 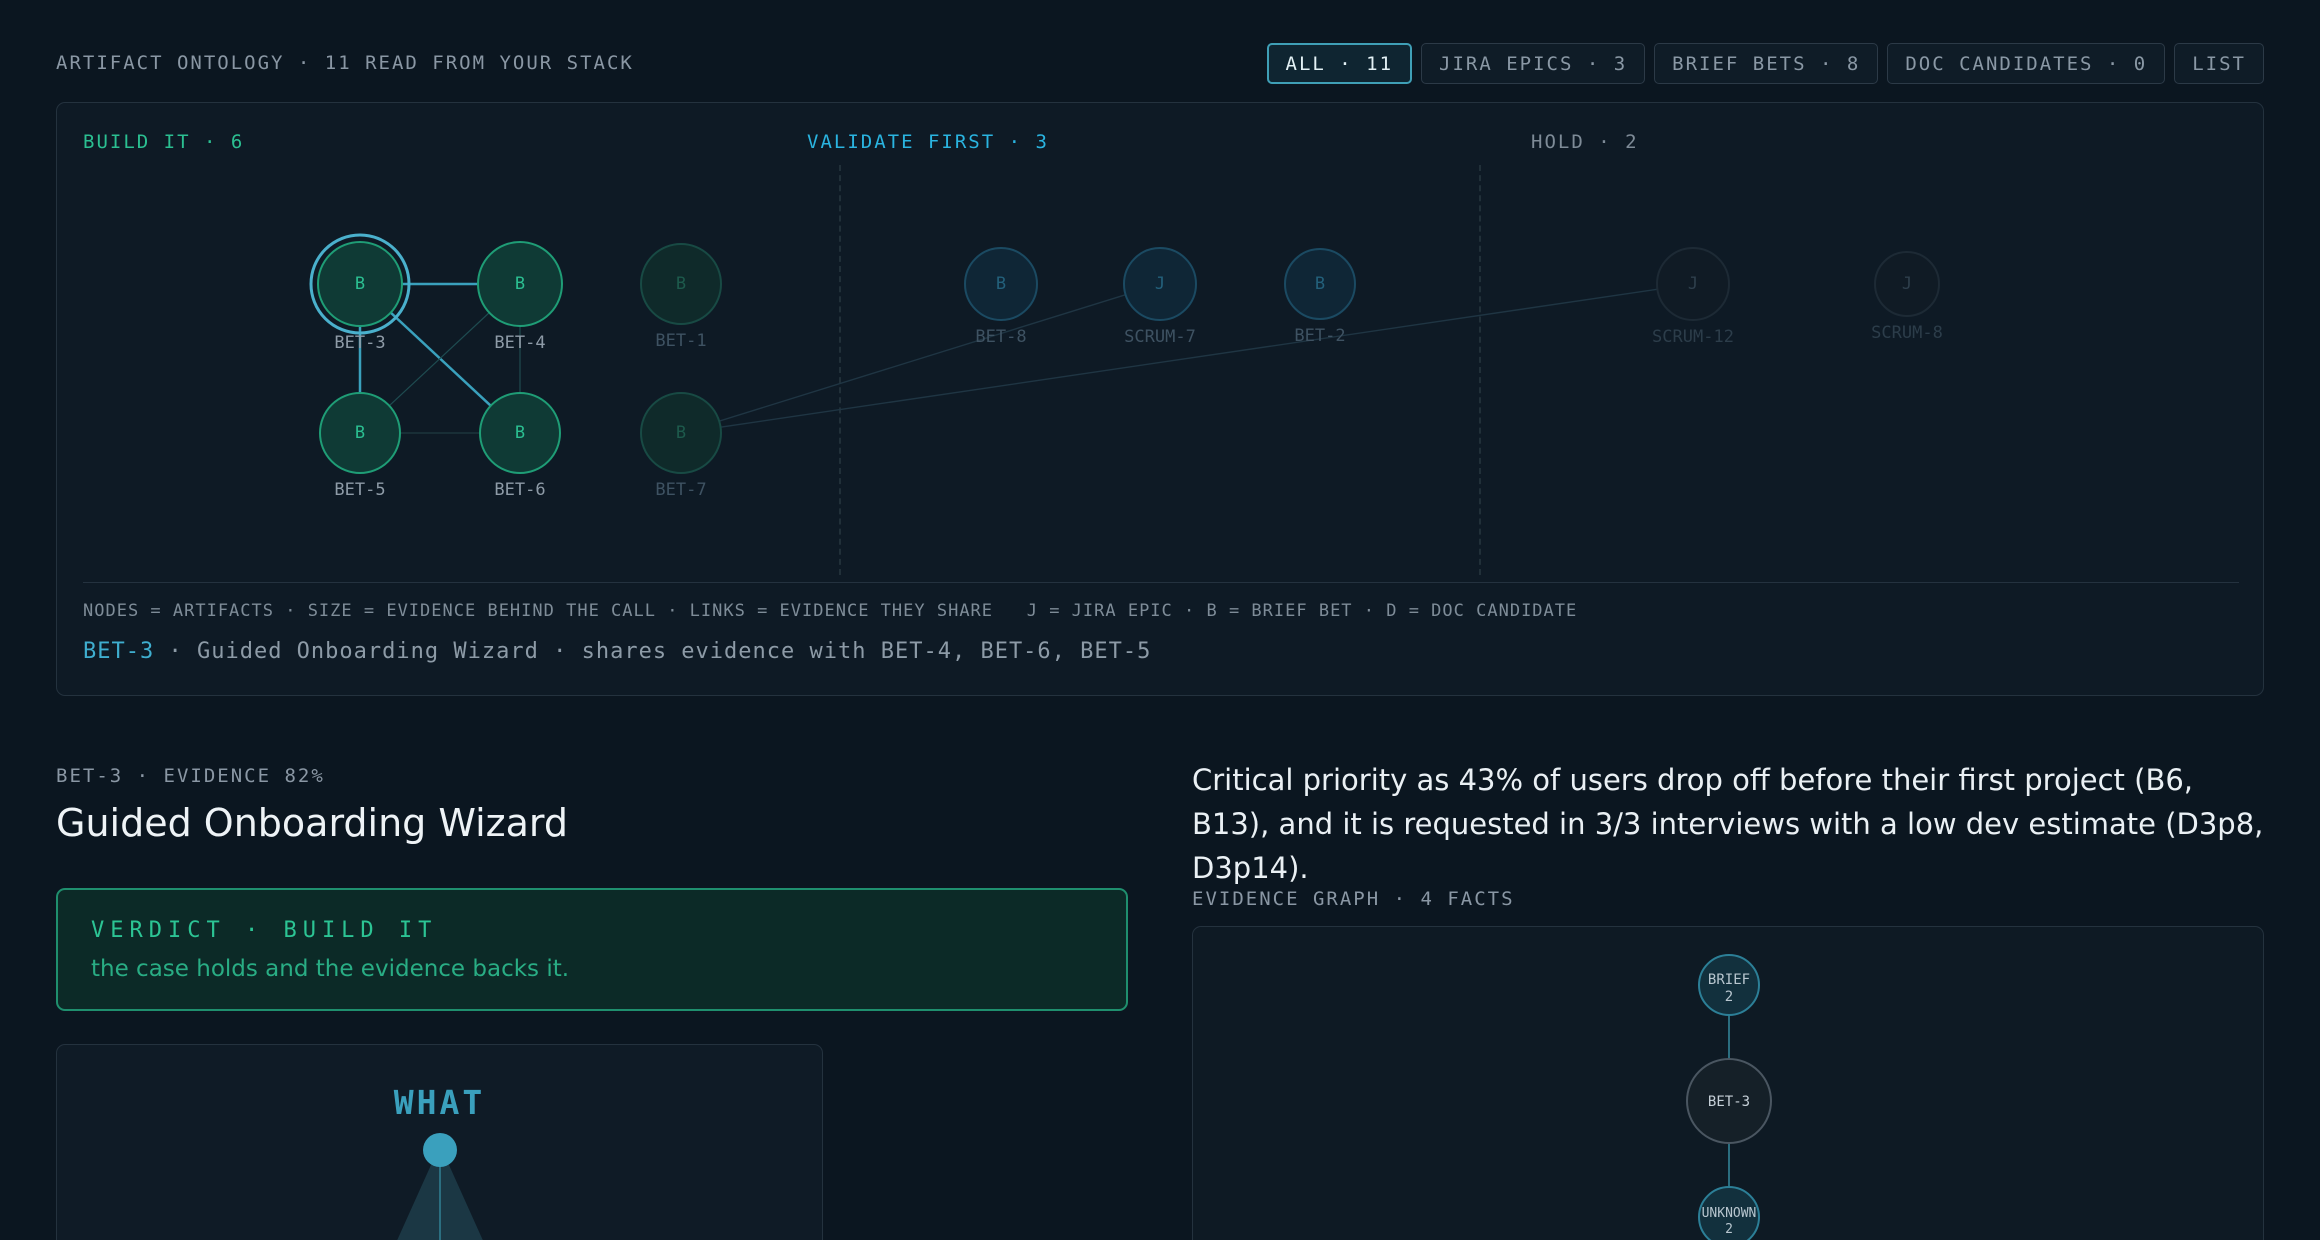 I want to click on panel-divider, so click(x=1161, y=582).